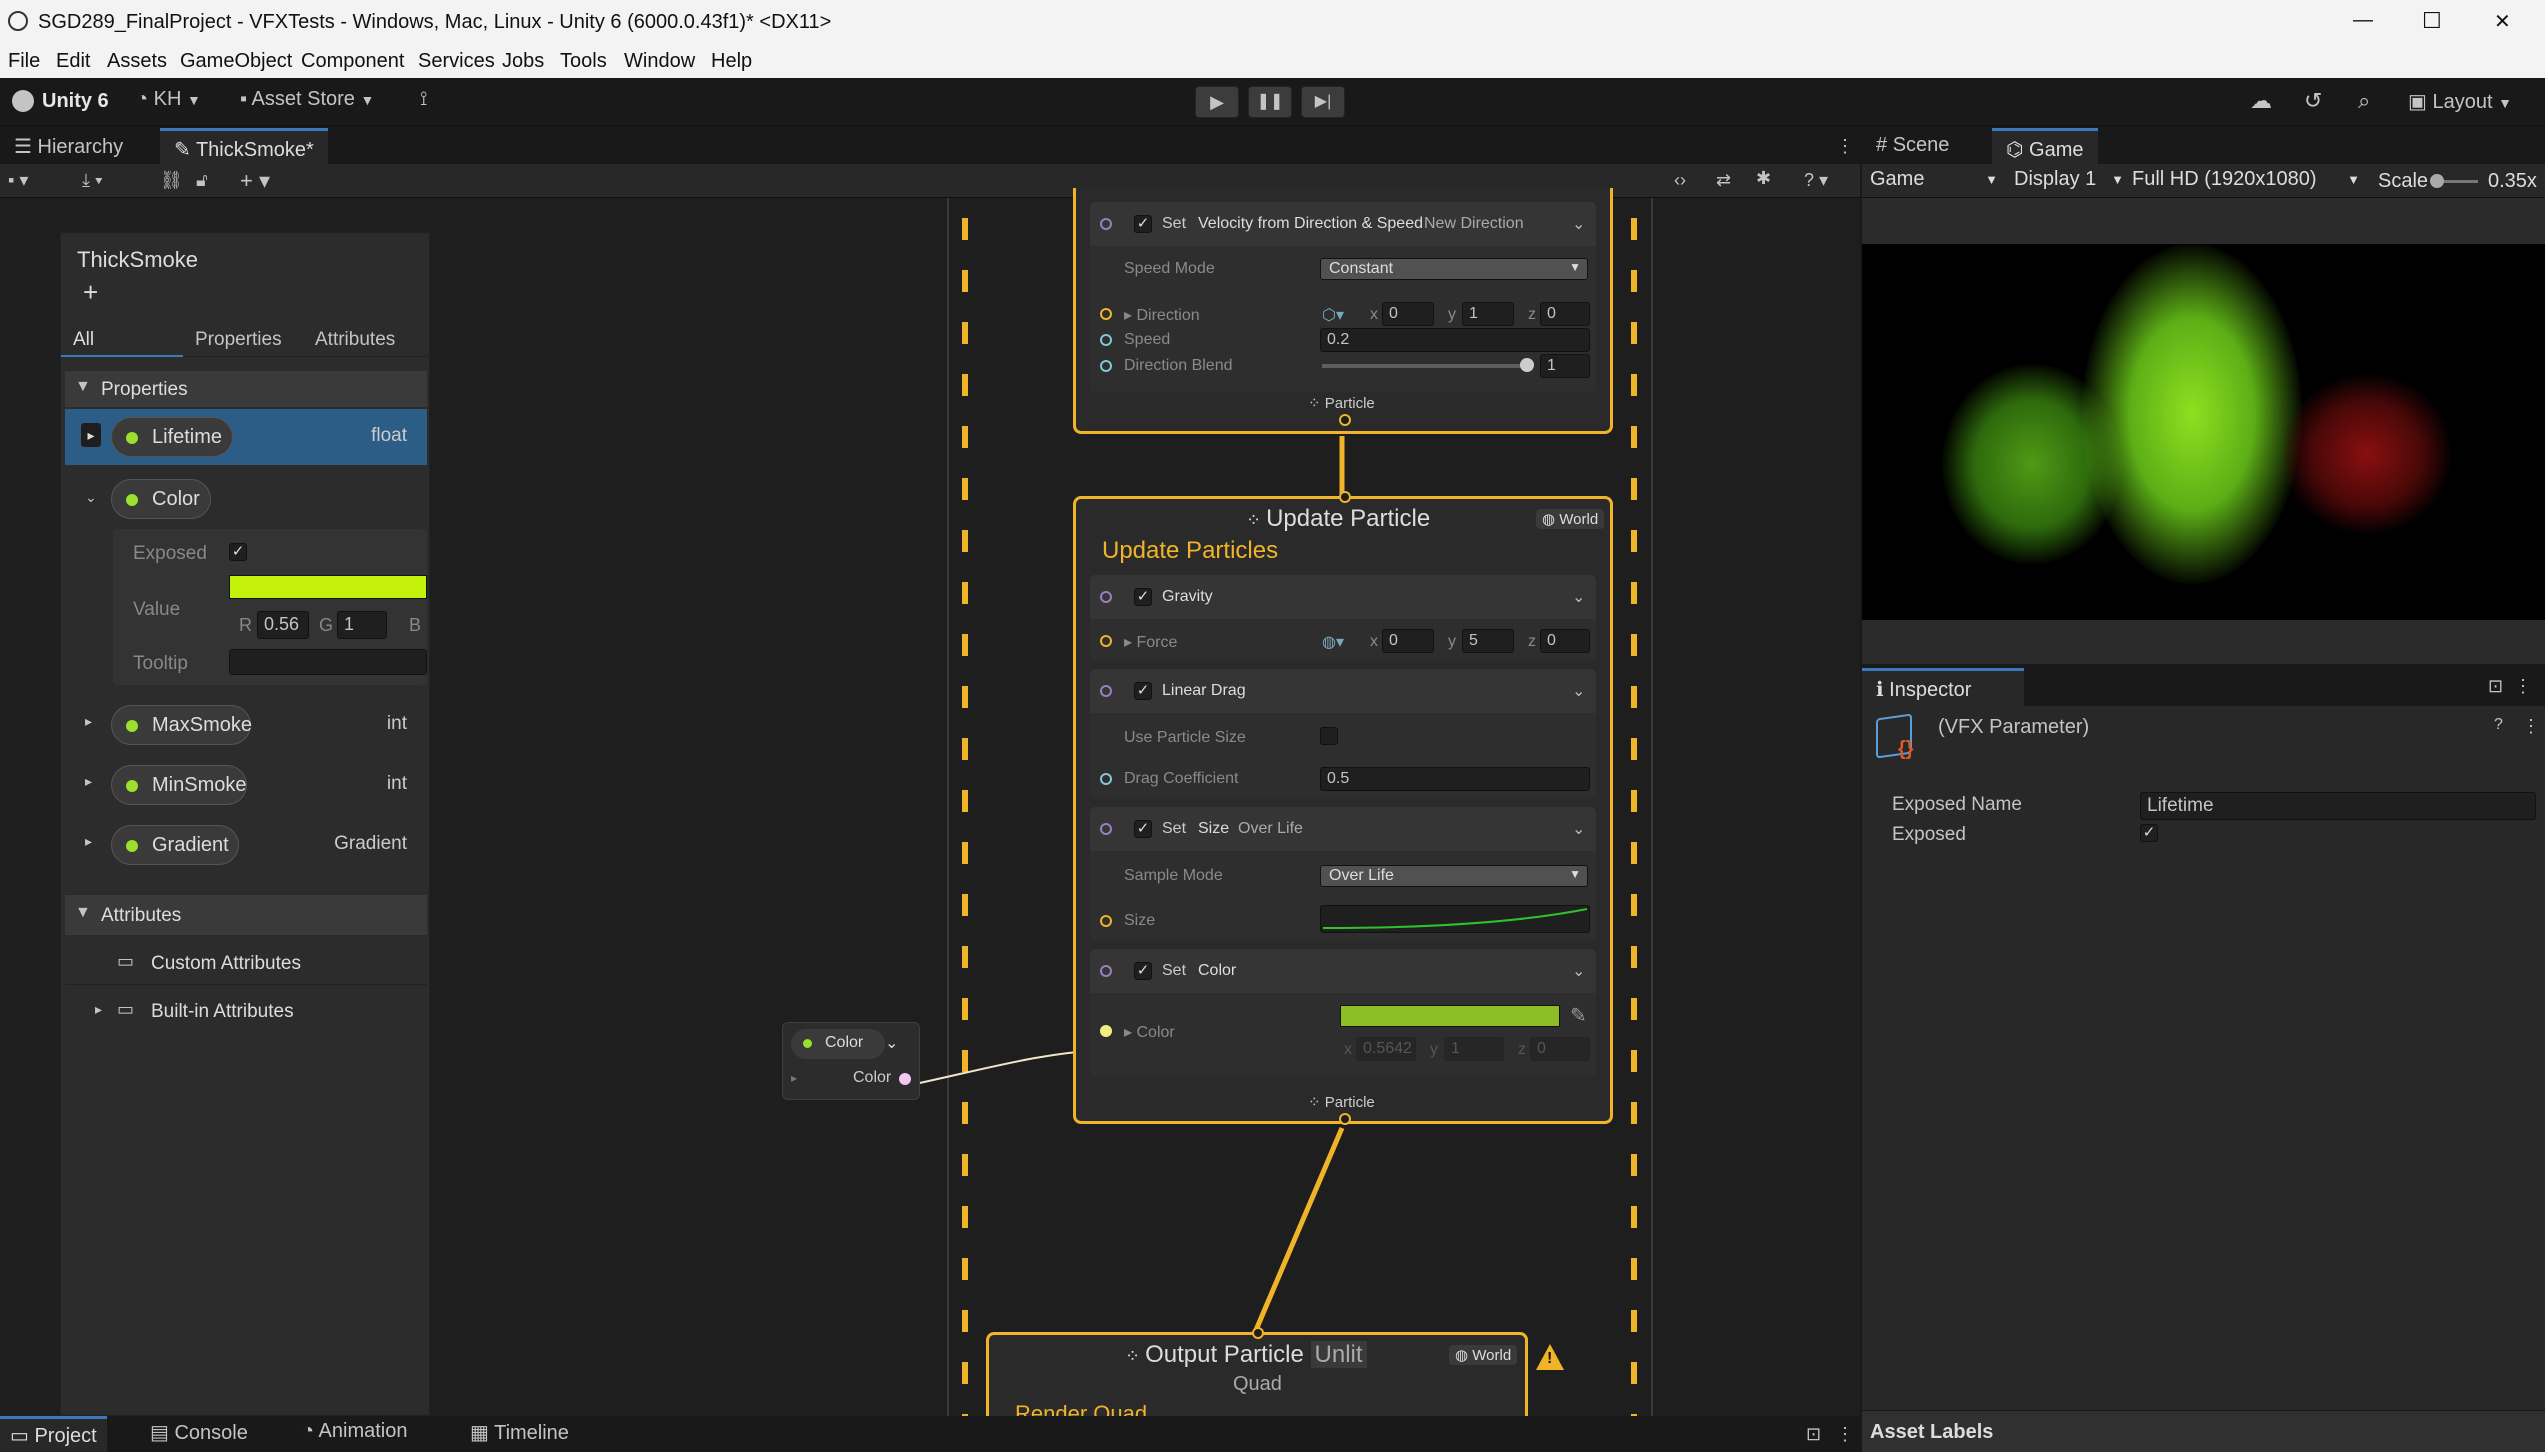  Describe the element at coordinates (2437, 181) in the screenshot. I see `slider-thumb` at that location.